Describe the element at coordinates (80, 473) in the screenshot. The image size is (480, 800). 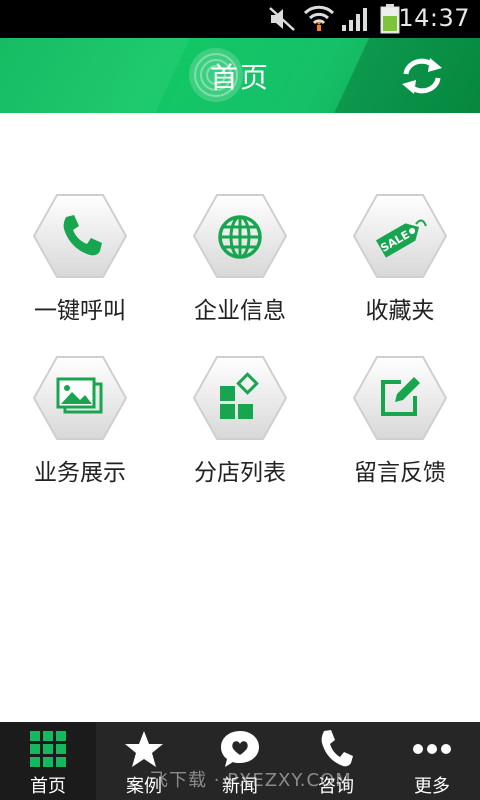
I see `grid-item-label: 业务展示` at that location.